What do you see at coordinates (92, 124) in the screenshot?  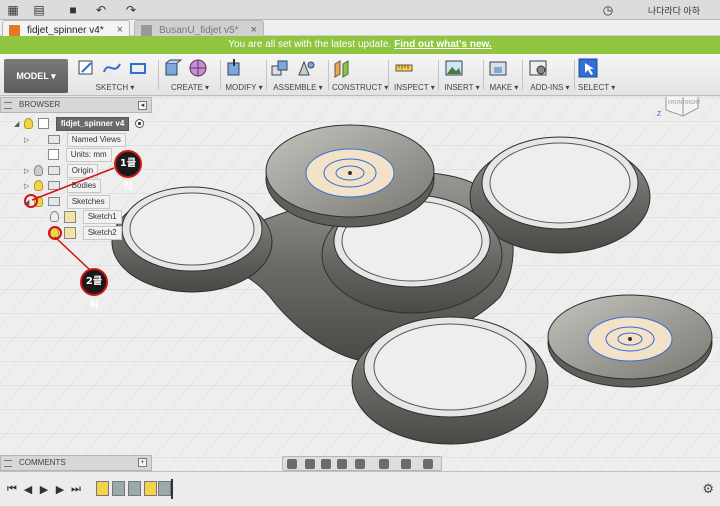 I see `root-label: fidjet_spinner v4` at bounding box center [92, 124].